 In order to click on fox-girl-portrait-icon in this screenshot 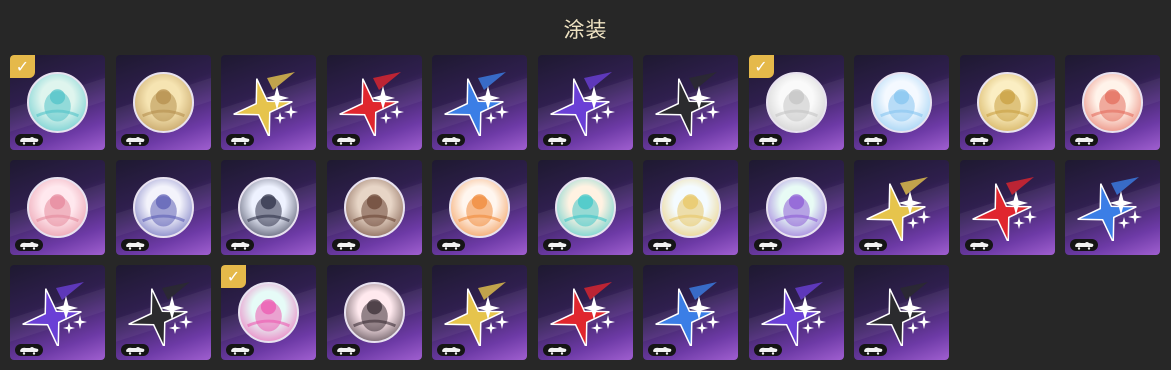, I will do `click(1112, 102)`.